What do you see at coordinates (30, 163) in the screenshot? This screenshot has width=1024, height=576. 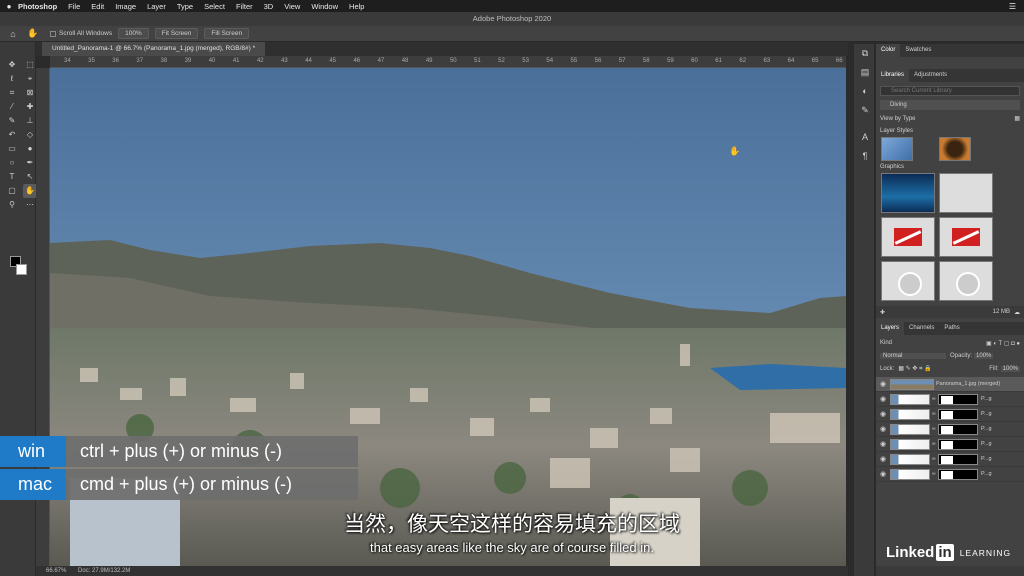 I see `pen-tool-icon: ✒` at bounding box center [30, 163].